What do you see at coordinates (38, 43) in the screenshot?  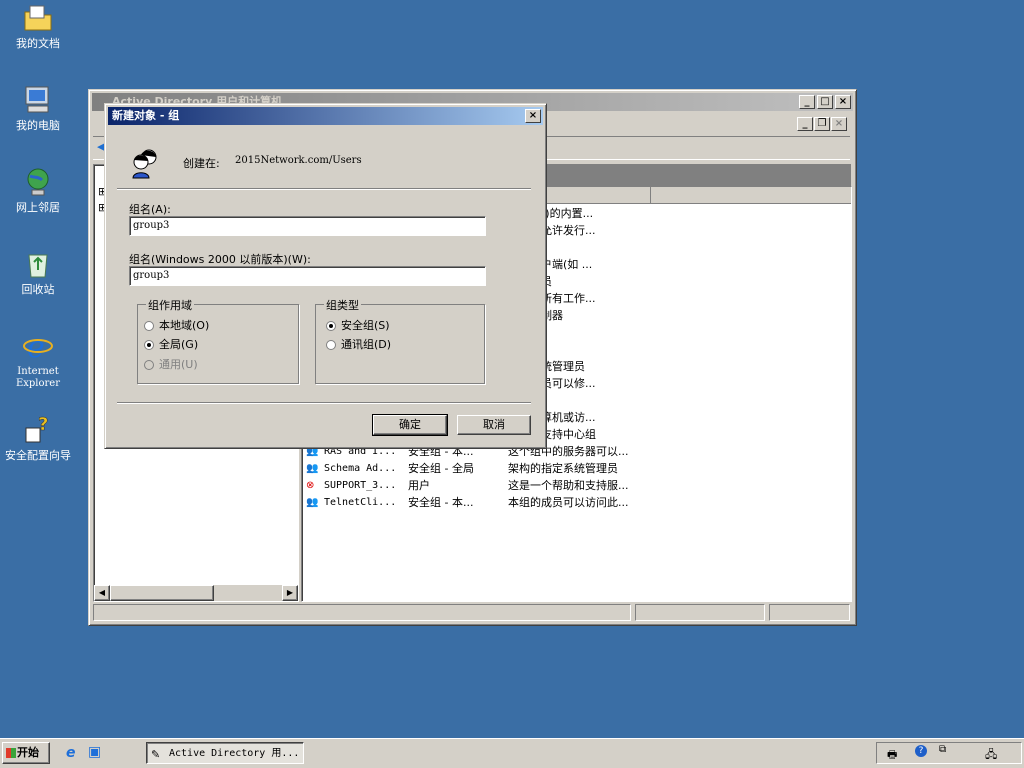 I see `desktop-icon-label: 我的文档` at bounding box center [38, 43].